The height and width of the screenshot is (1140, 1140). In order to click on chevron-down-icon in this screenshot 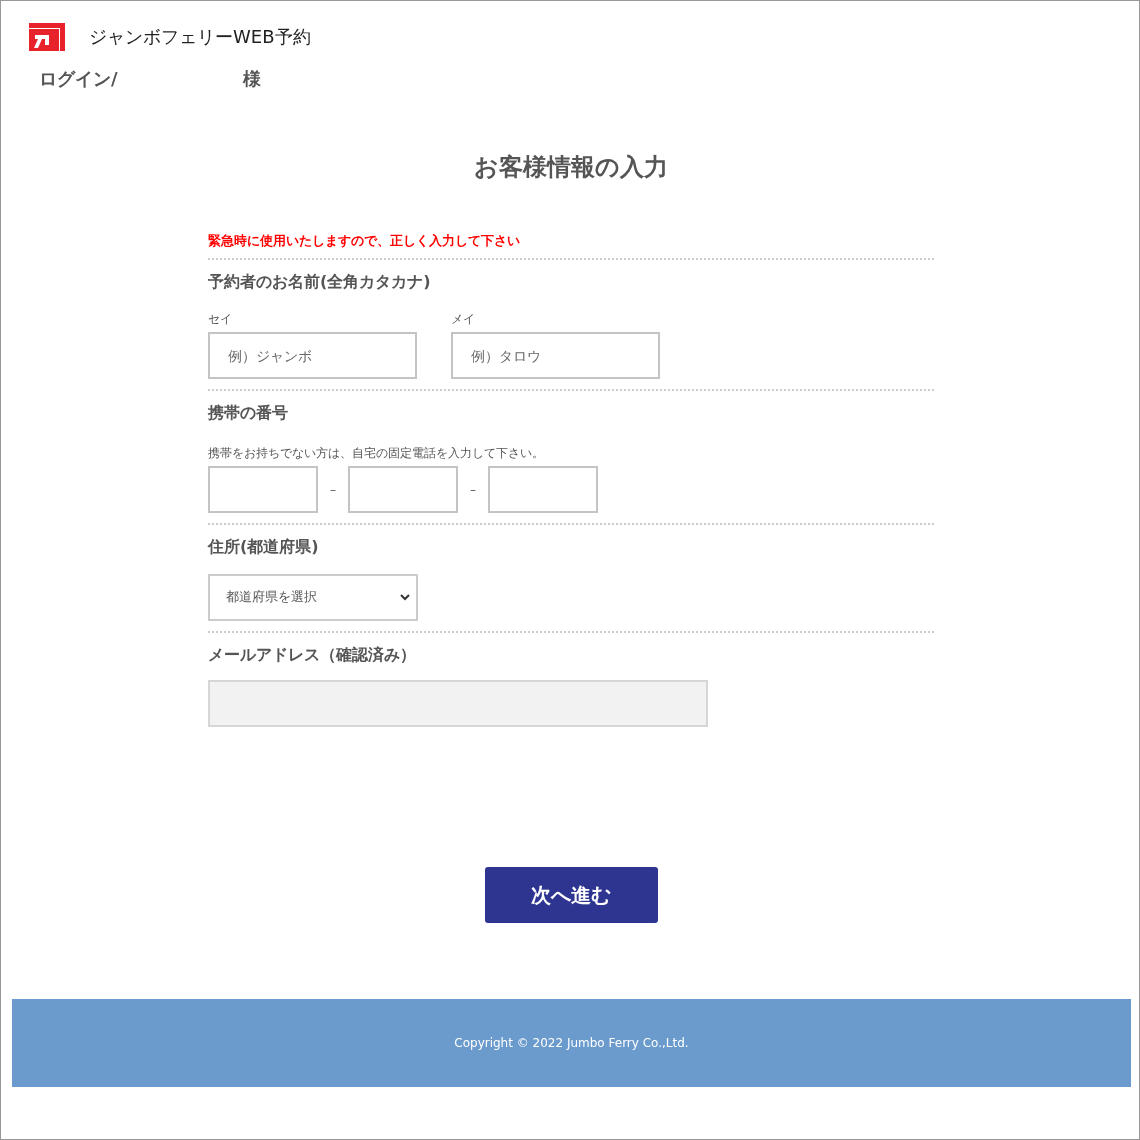, I will do `click(405, 597)`.